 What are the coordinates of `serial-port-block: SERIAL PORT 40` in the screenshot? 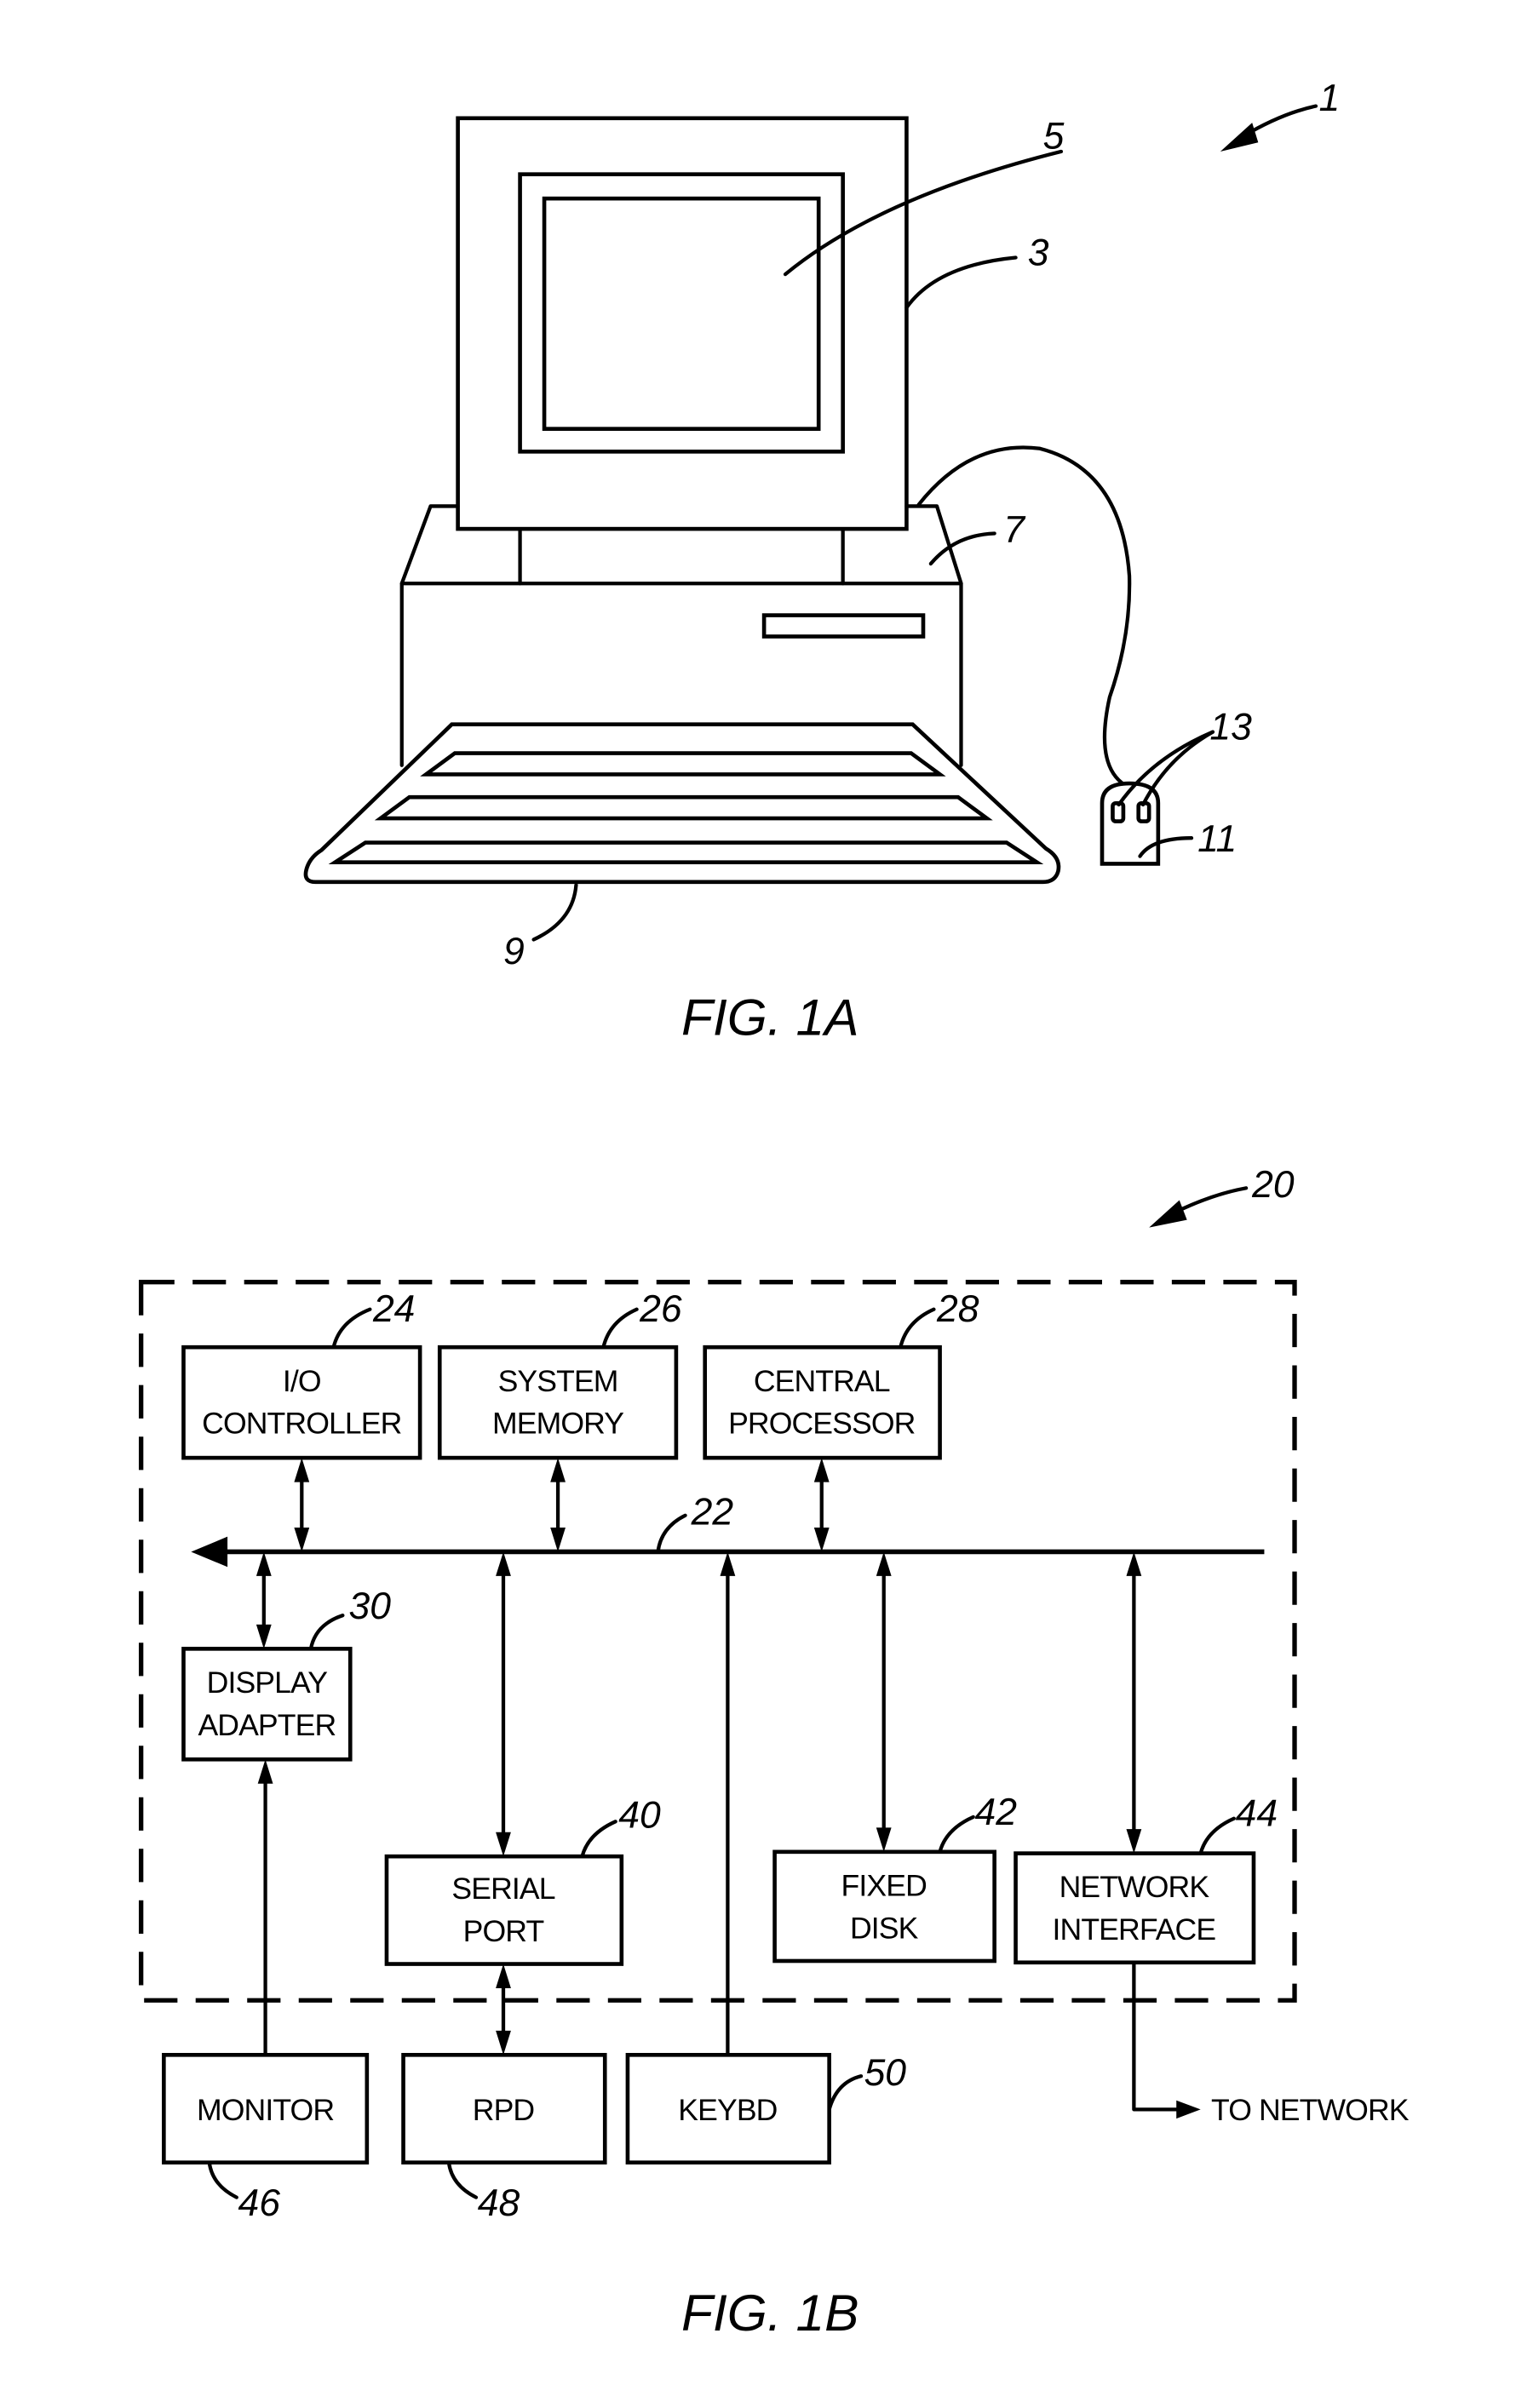 It's located at (522, 1759).